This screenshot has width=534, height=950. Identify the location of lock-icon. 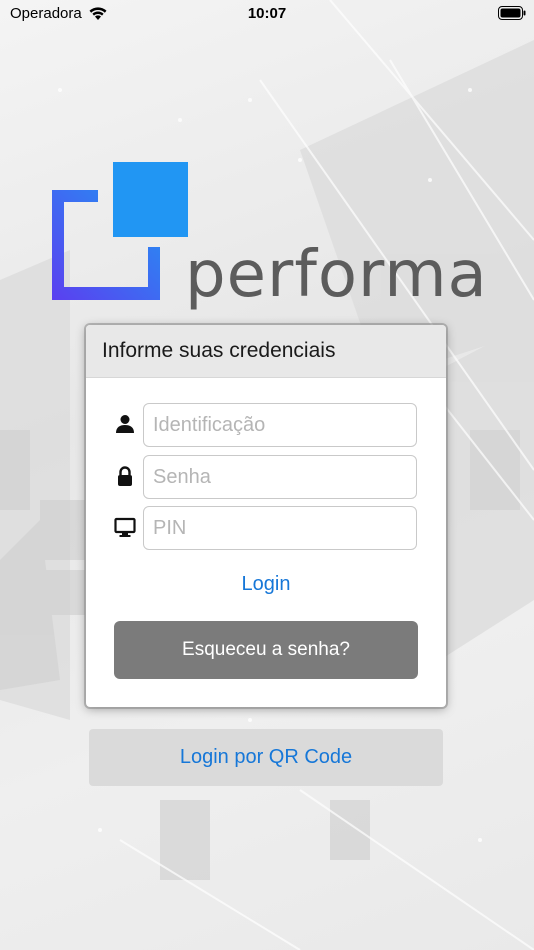
(125, 476).